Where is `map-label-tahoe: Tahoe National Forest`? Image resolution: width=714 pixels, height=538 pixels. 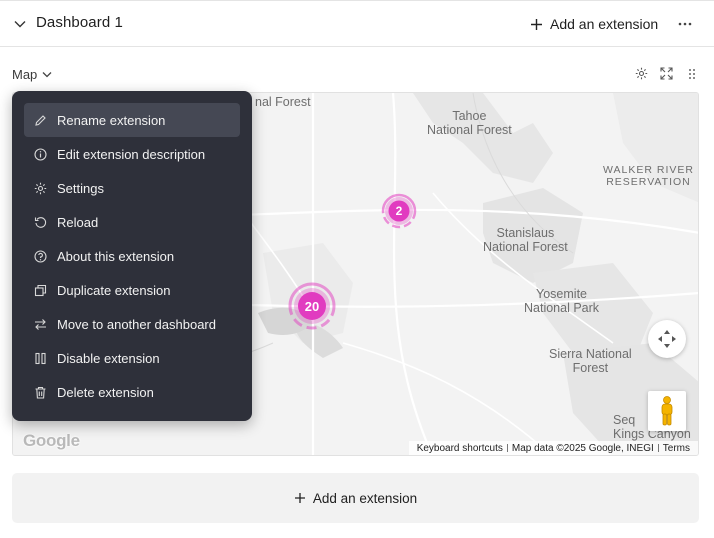 map-label-tahoe: Tahoe National Forest is located at coordinates (469, 123).